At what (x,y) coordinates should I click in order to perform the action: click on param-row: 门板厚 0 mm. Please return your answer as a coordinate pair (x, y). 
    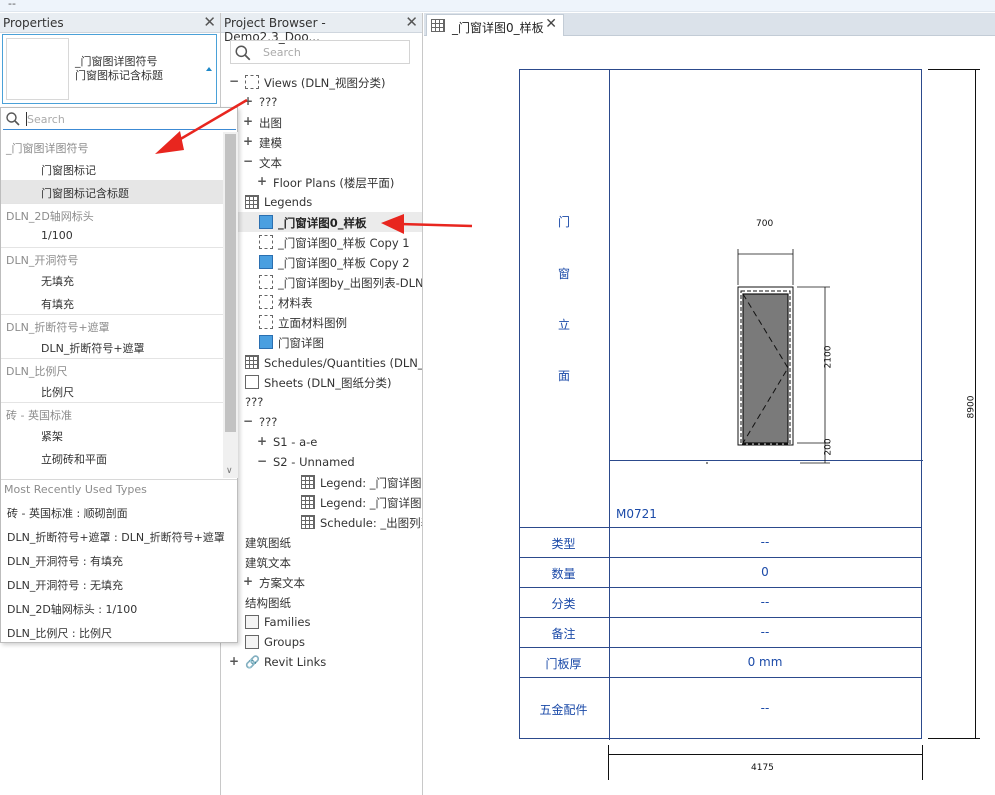
    Looking at the image, I should click on (720, 662).